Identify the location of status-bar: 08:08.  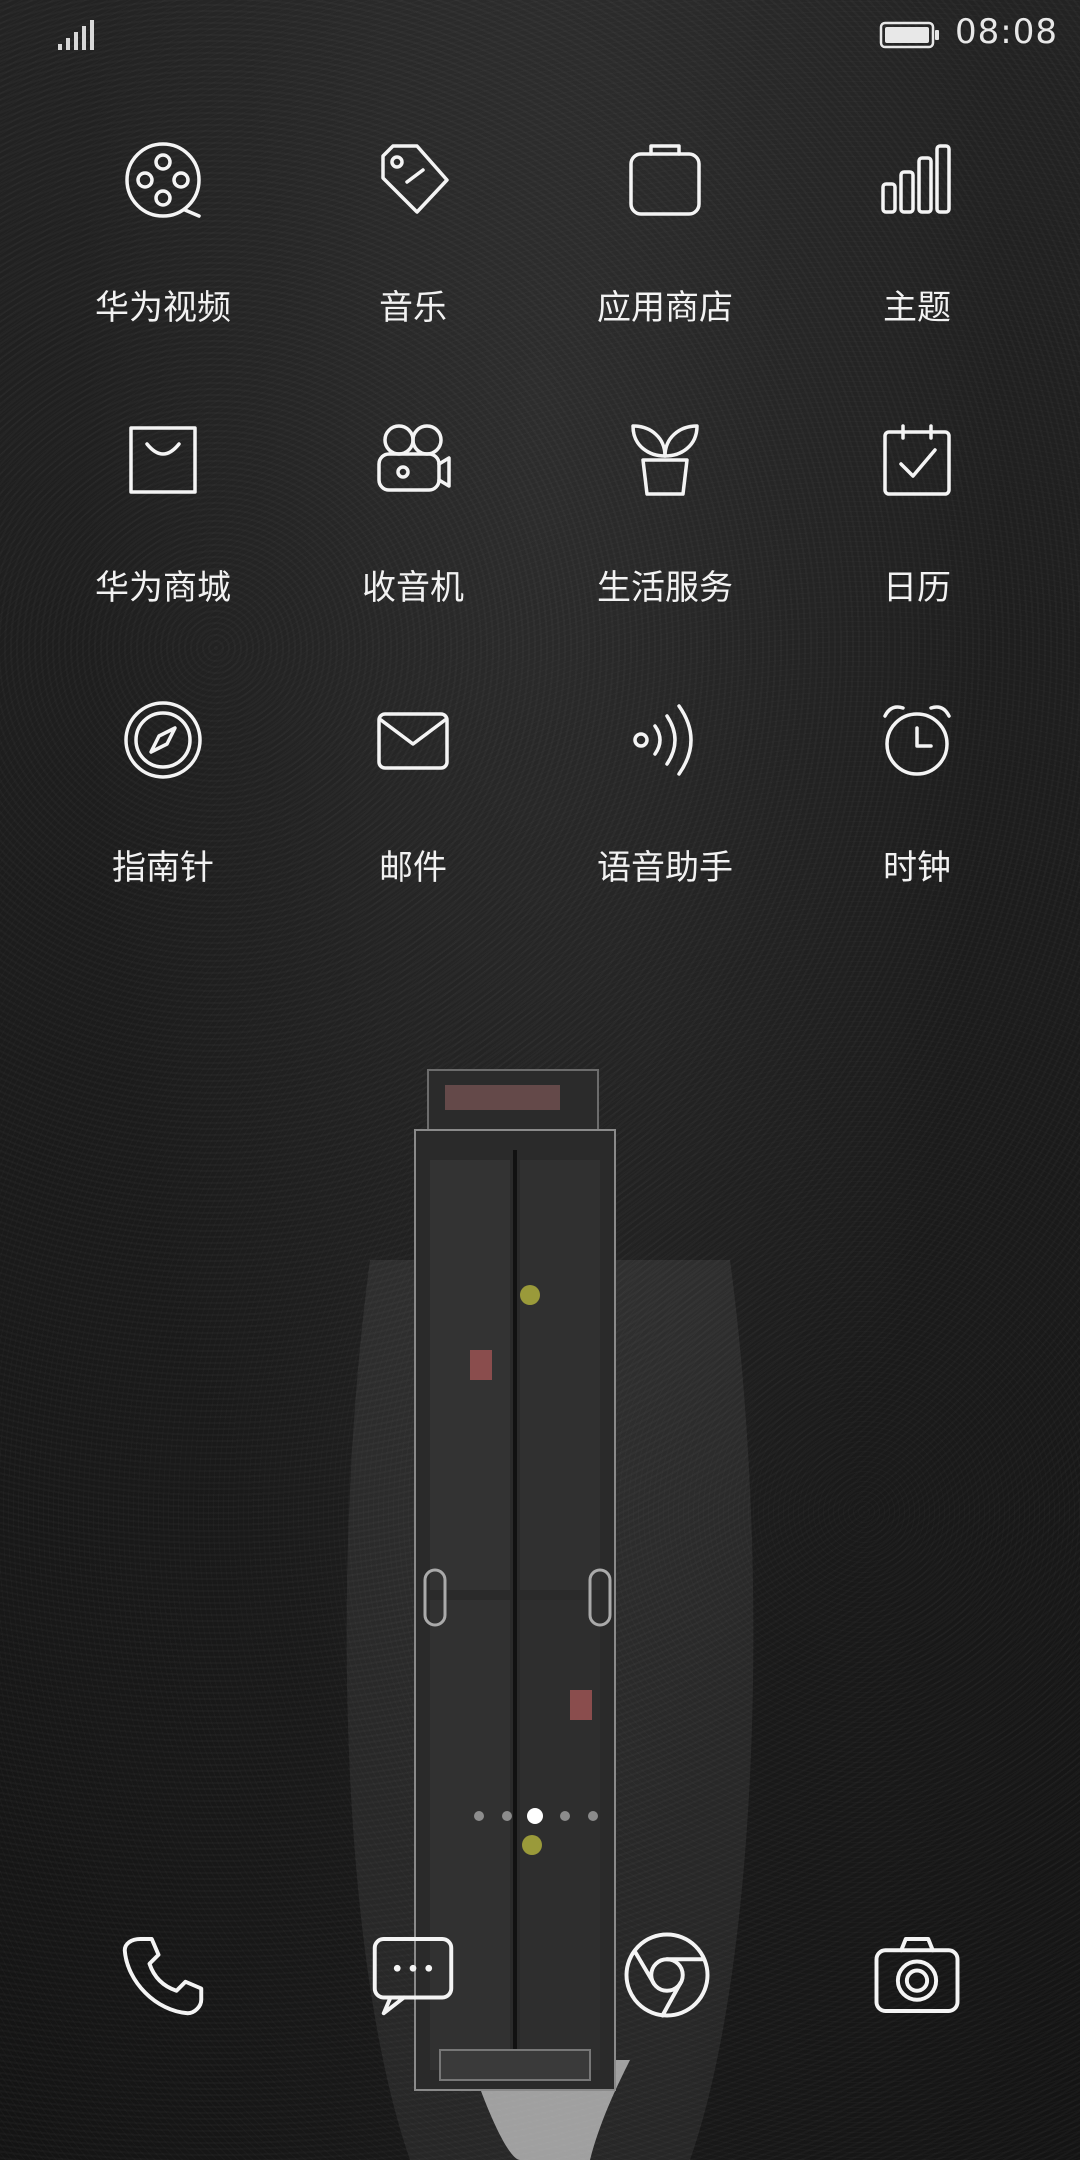
(540, 35).